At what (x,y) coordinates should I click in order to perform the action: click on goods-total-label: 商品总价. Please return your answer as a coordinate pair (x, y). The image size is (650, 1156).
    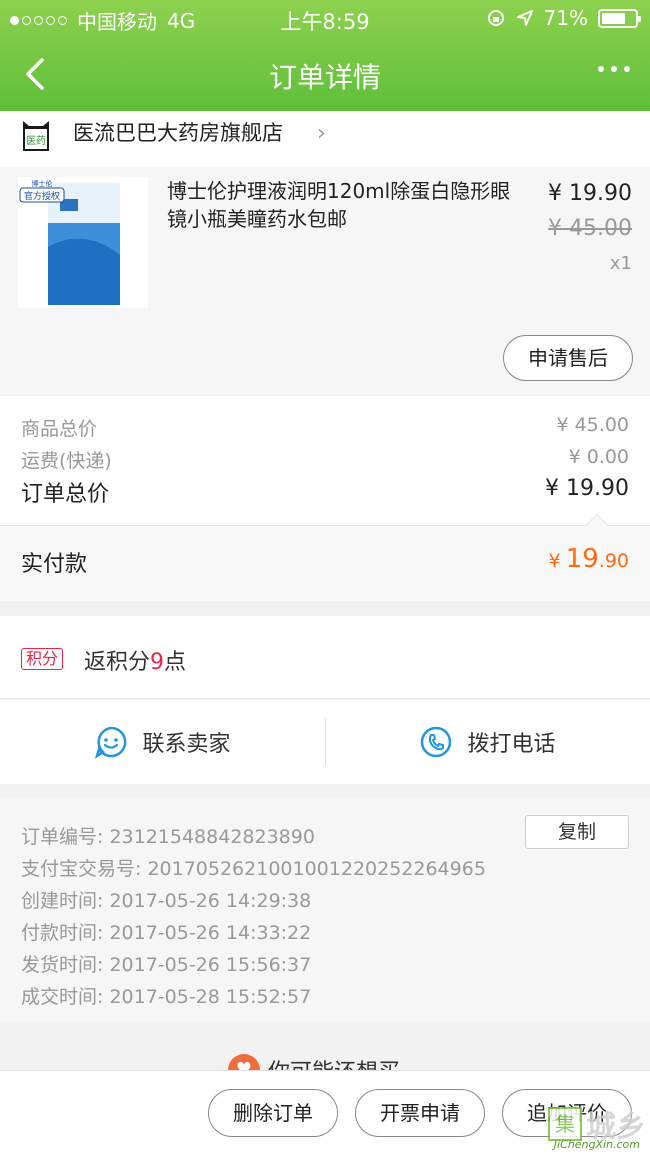
    Looking at the image, I should click on (59, 429).